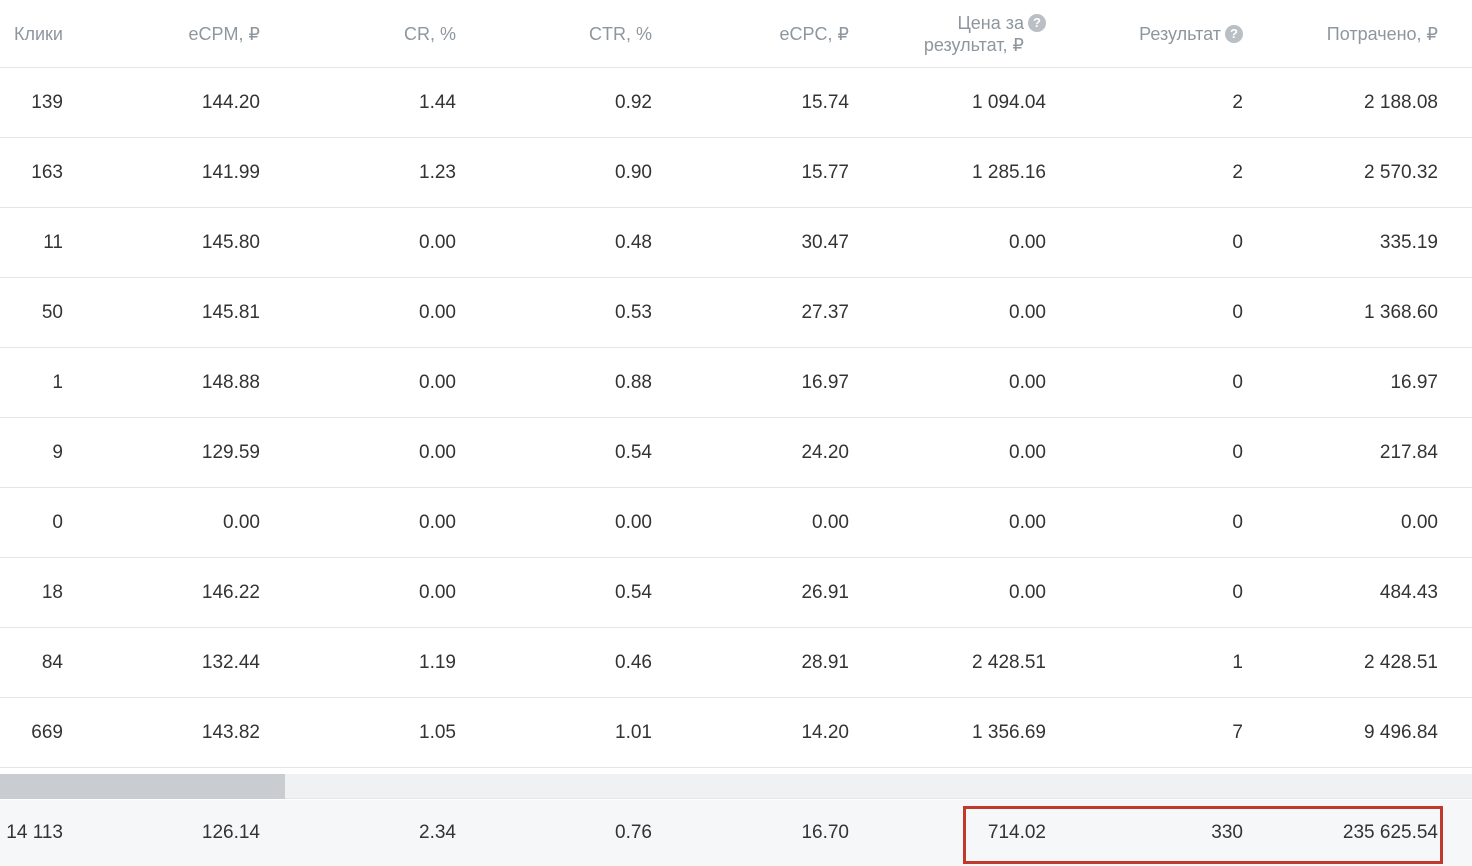  I want to click on cell-spent: 217.84, so click(1408, 452).